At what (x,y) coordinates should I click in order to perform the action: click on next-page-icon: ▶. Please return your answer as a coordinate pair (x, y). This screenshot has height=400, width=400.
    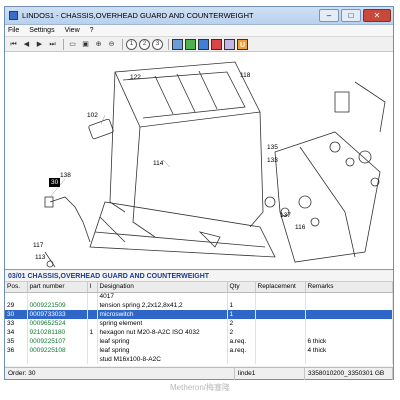
    Looking at the image, I should click on (39, 44).